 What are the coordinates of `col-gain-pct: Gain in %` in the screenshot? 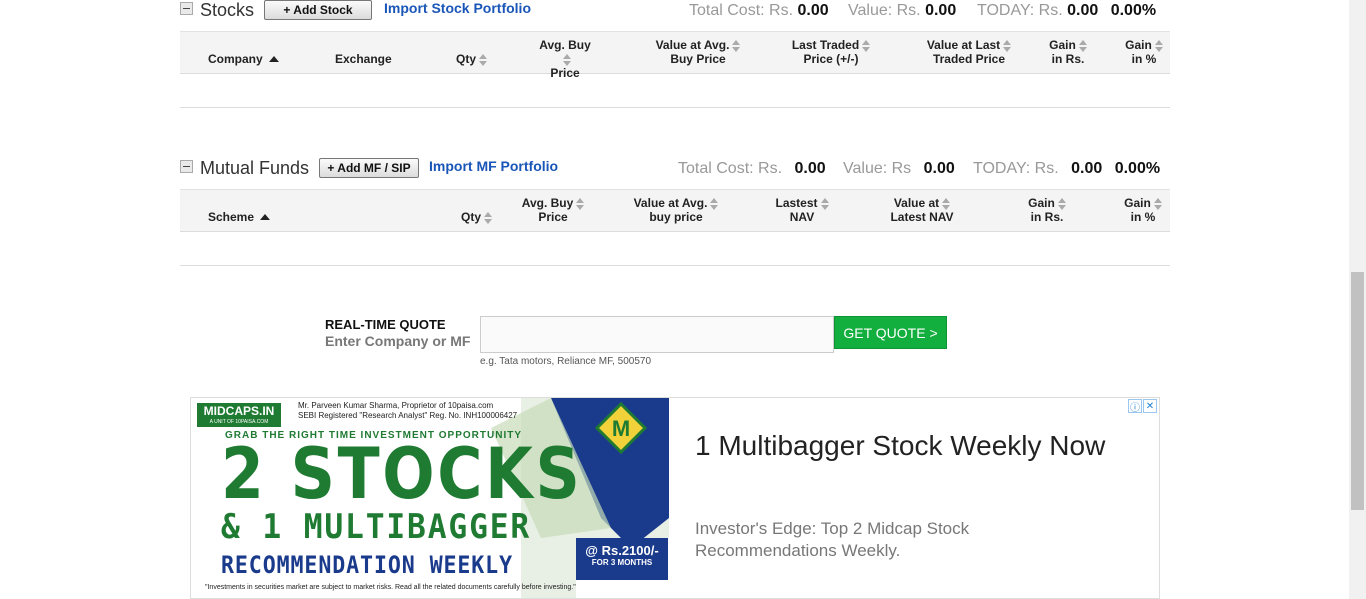 It's located at (1144, 52).